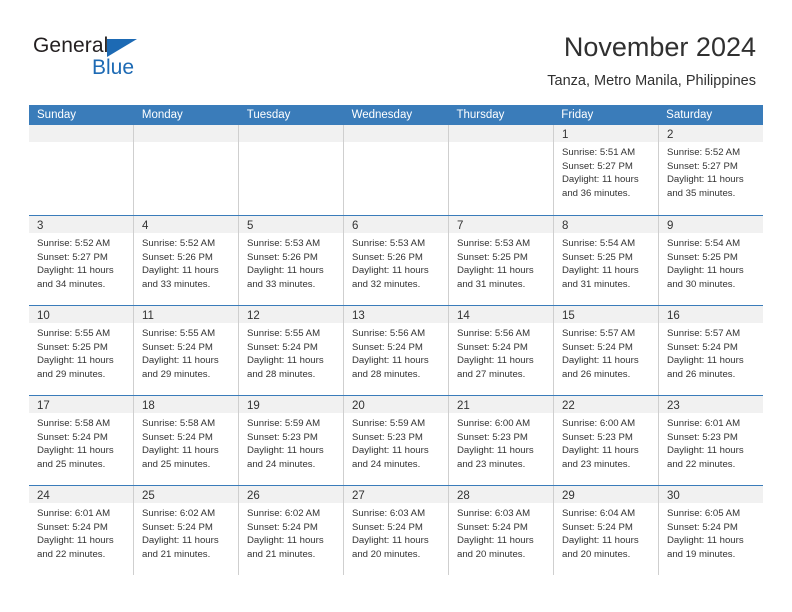 Image resolution: width=792 pixels, height=612 pixels. Describe the element at coordinates (460, 226) in the screenshot. I see `day-number: 7` at that location.